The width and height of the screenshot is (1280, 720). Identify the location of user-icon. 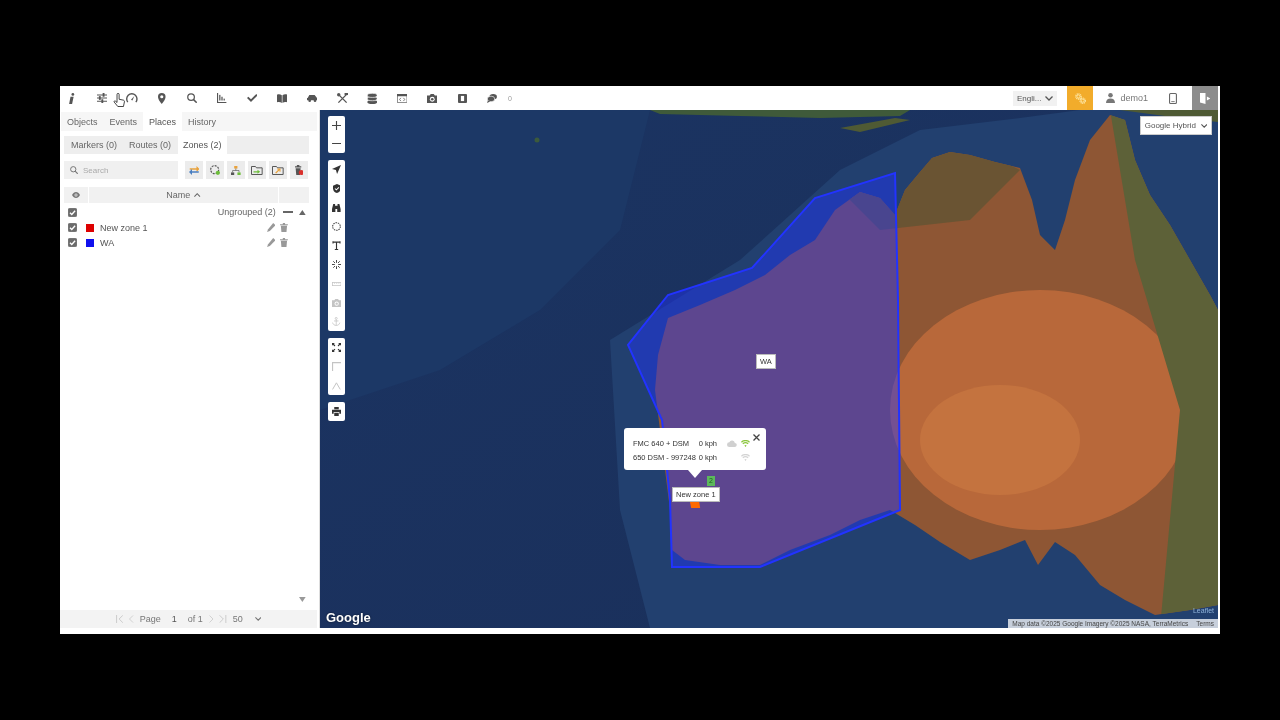
(1111, 98).